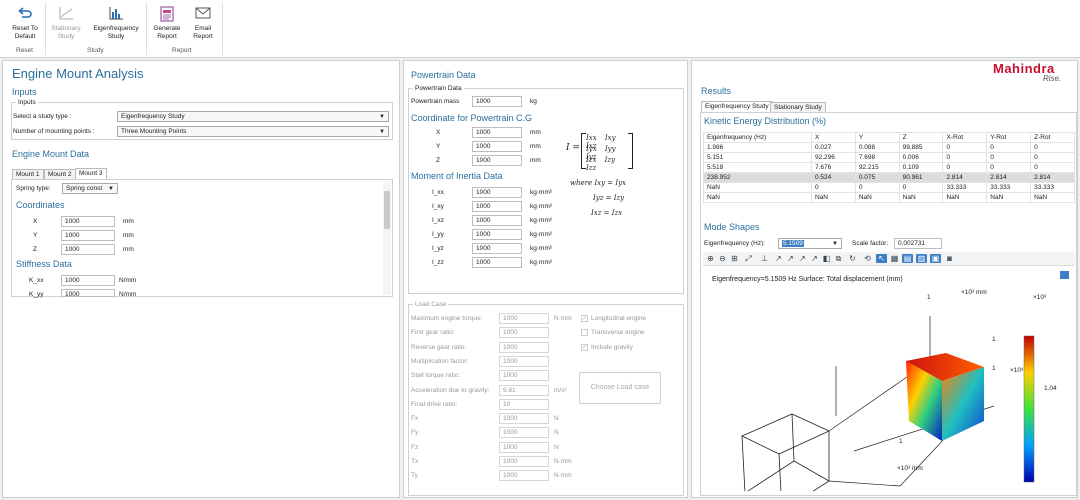  Describe the element at coordinates (810, 243) in the screenshot. I see `eigenfrequency-select: 5.1509 ▼` at that location.